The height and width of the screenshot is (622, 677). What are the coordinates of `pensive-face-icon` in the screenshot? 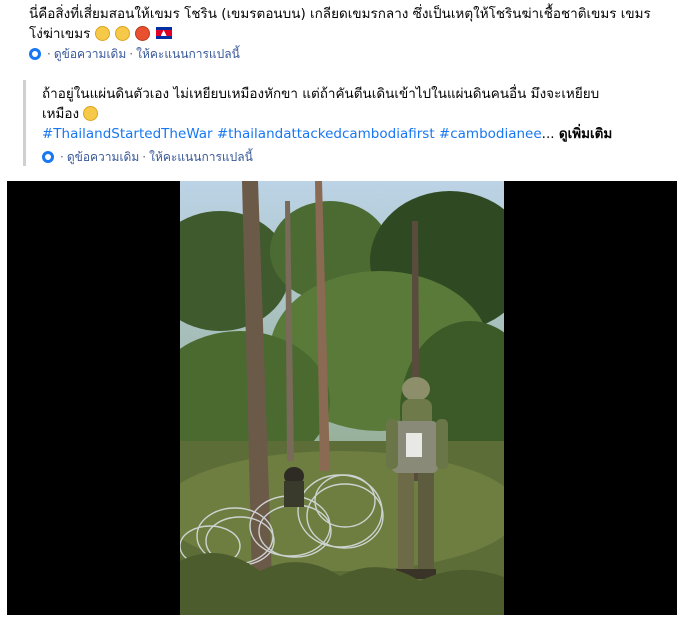 It's located at (123, 33).